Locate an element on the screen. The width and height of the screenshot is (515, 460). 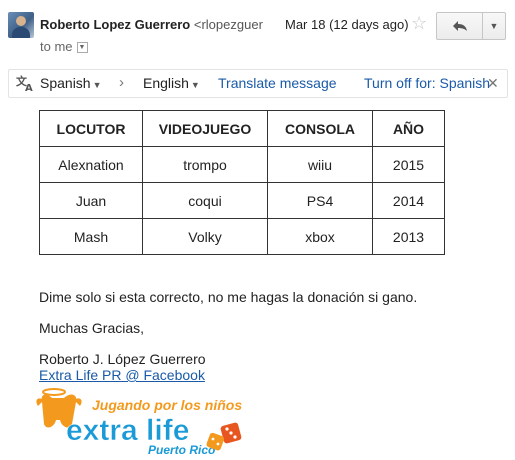
table-row: Juan coqui PS4 2014 is located at coordinates (242, 200).